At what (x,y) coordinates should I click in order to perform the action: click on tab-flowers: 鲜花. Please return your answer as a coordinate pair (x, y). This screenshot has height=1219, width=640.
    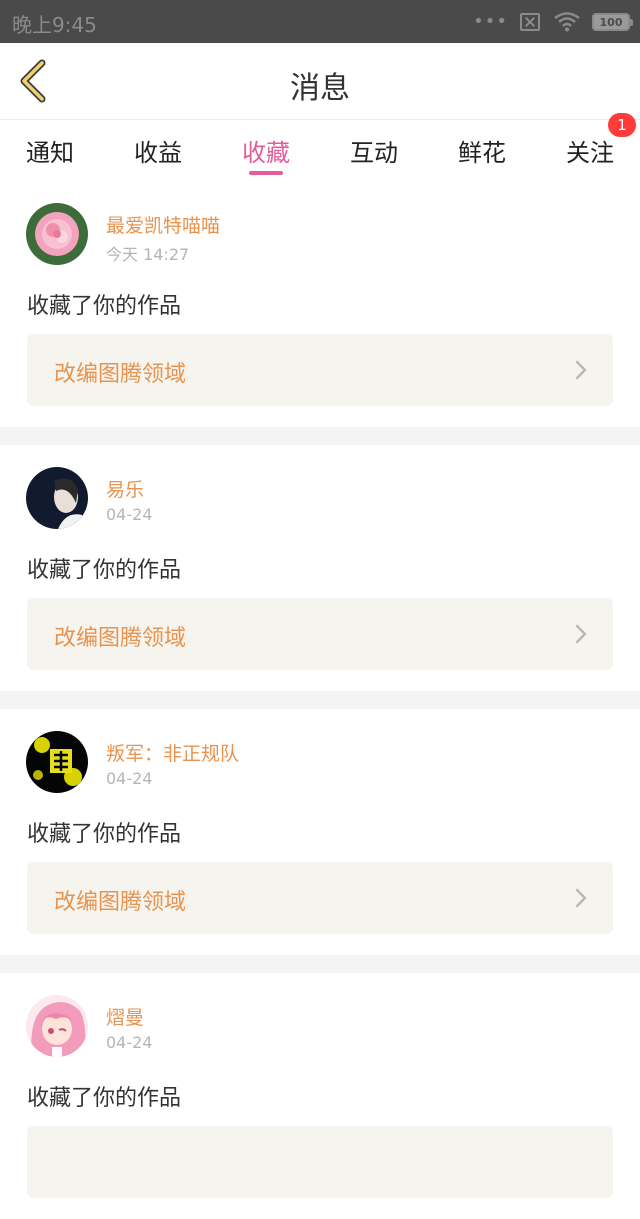
    Looking at the image, I should click on (482, 151).